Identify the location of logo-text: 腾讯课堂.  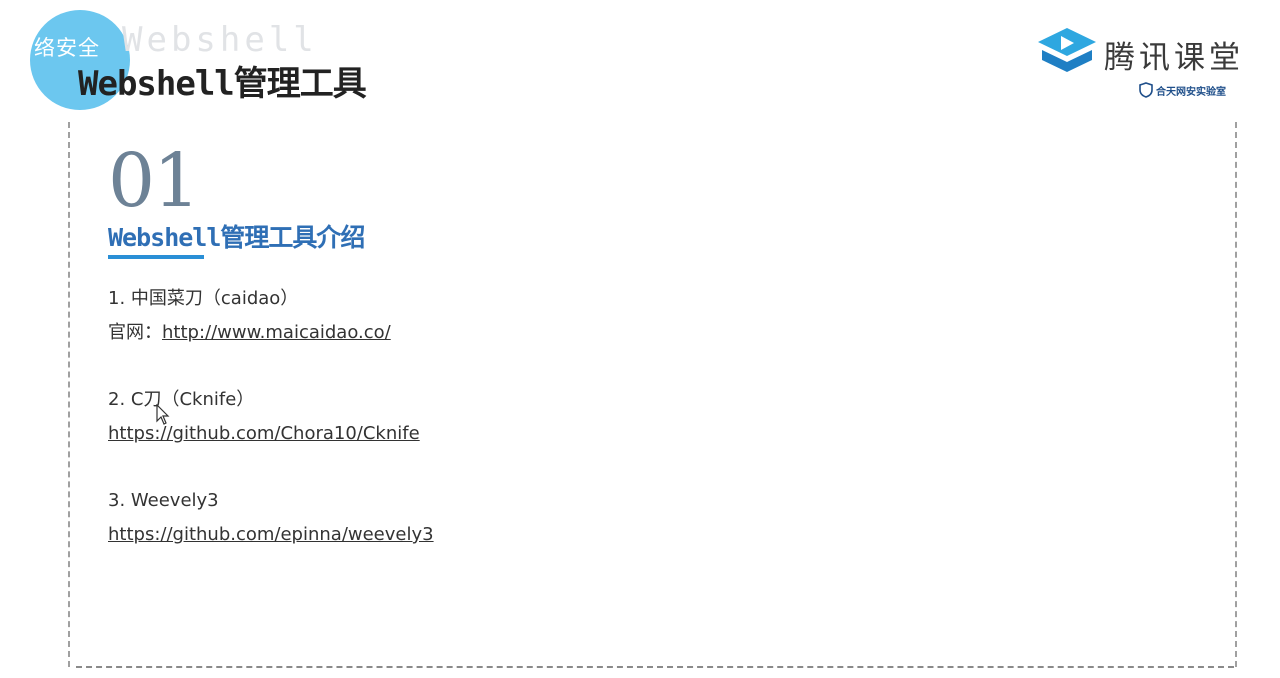
(1174, 58).